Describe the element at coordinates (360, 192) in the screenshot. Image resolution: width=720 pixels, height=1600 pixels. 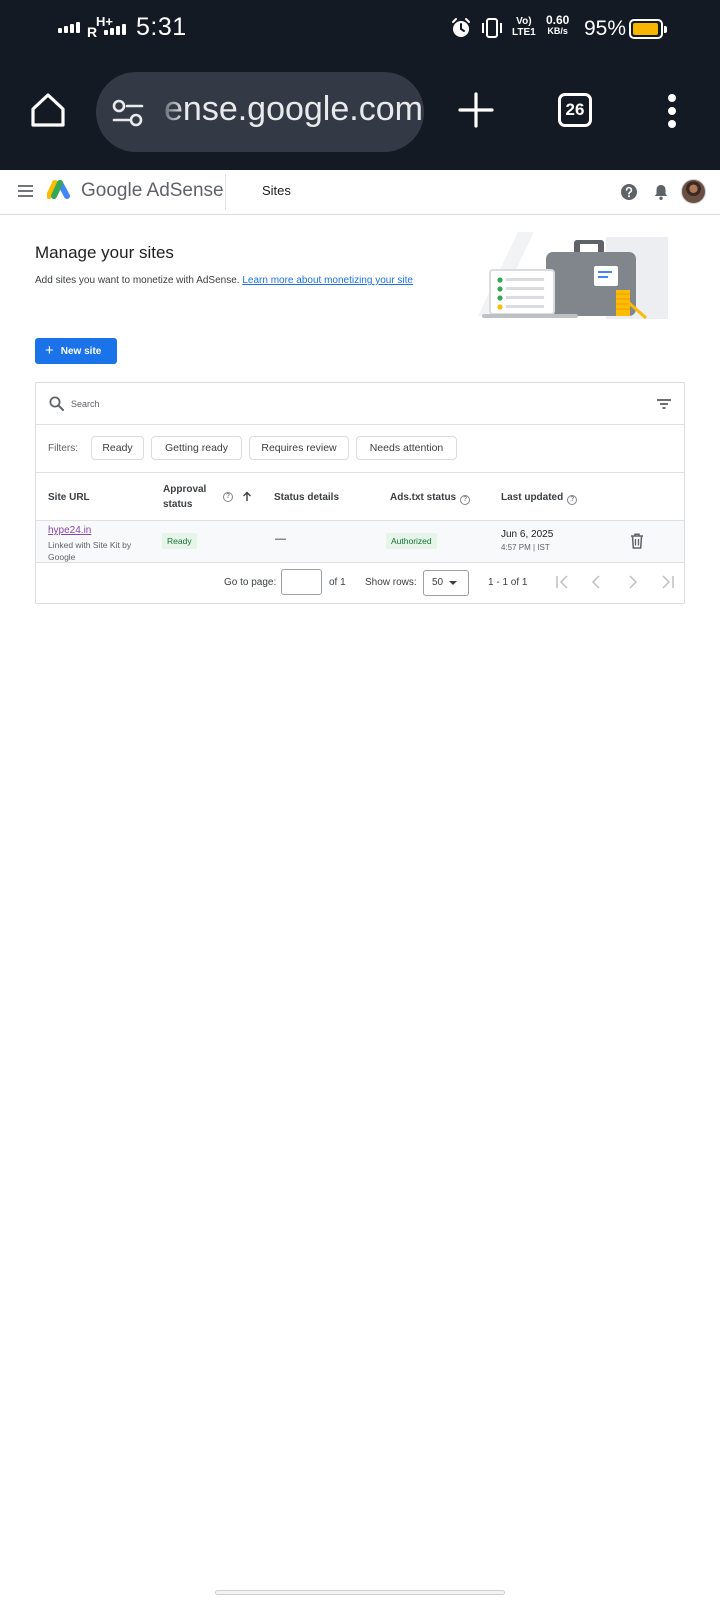
I see `adsense-header: Google AdSense Sites` at that location.